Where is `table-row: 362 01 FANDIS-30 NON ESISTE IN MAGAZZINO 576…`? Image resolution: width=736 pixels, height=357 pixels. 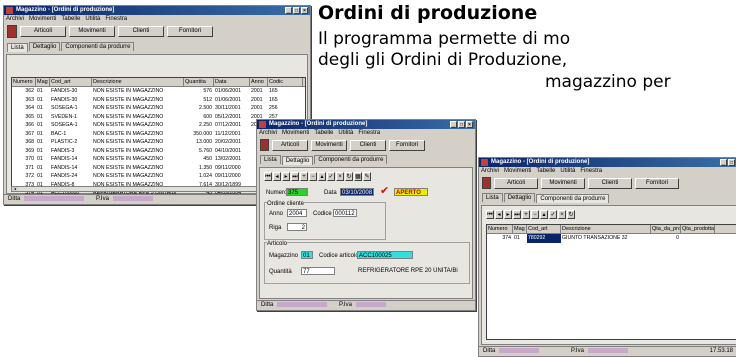
table-row: 362 01 FANDIS-30 NON ESISTE IN MAGAZZINO 576… is located at coordinates (158, 91).